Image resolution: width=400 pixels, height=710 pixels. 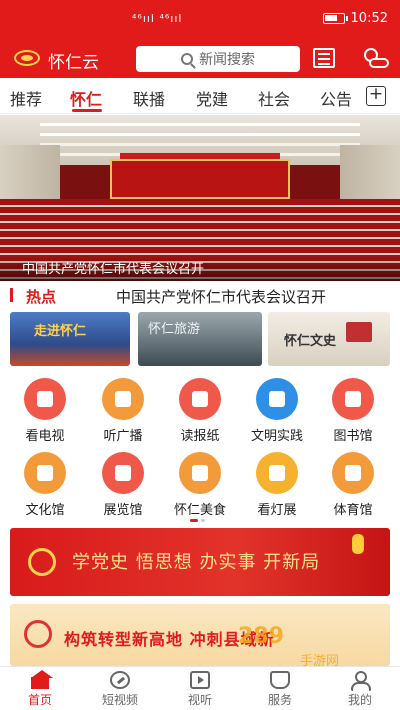 I want to click on add-channel-button: +, so click(x=376, y=96).